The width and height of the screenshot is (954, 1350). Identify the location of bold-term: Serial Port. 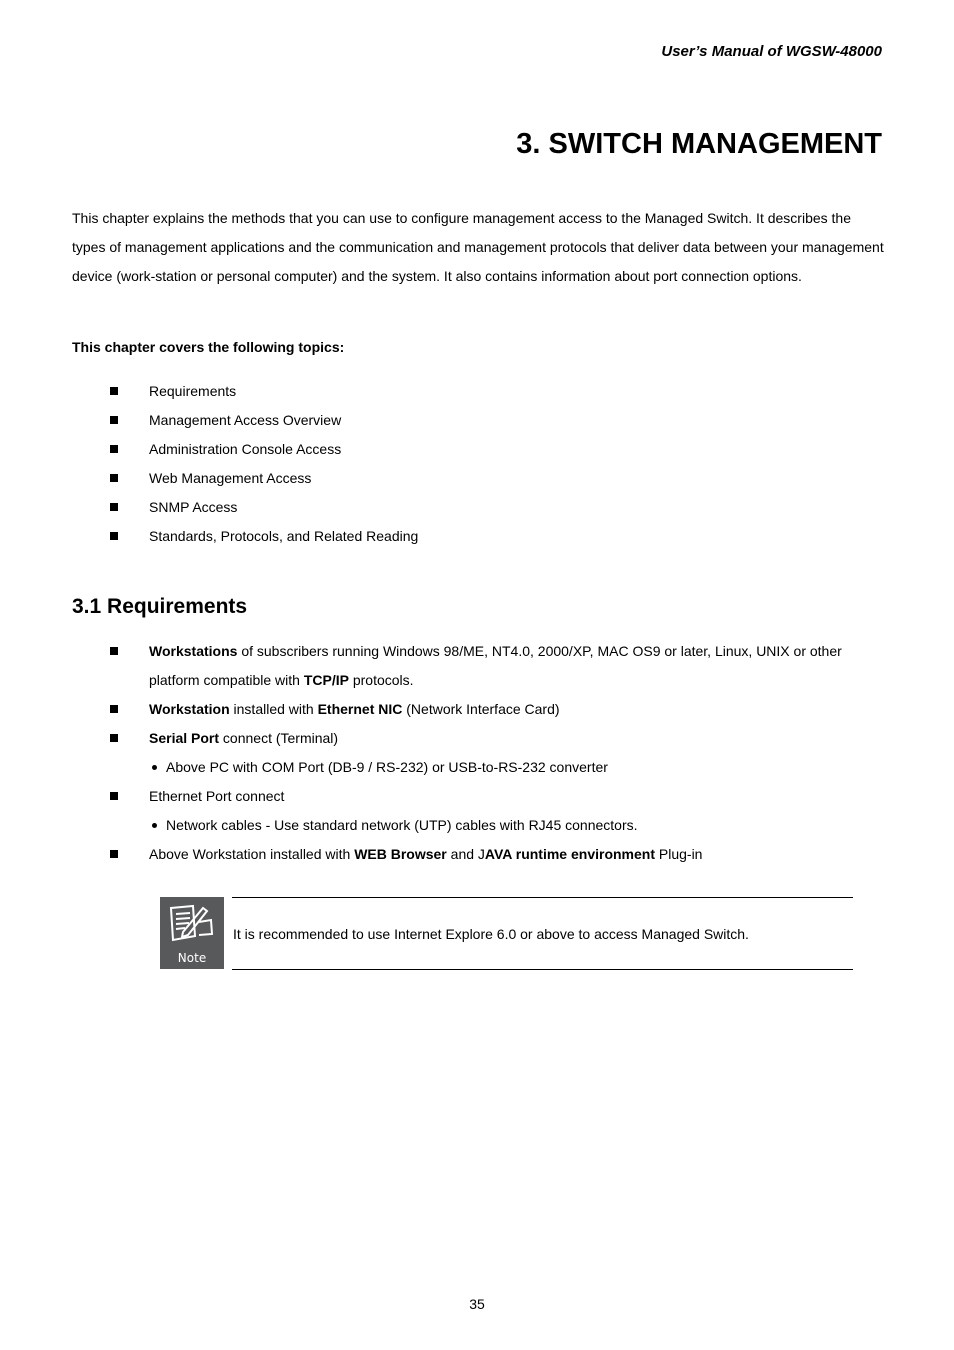
(184, 738).